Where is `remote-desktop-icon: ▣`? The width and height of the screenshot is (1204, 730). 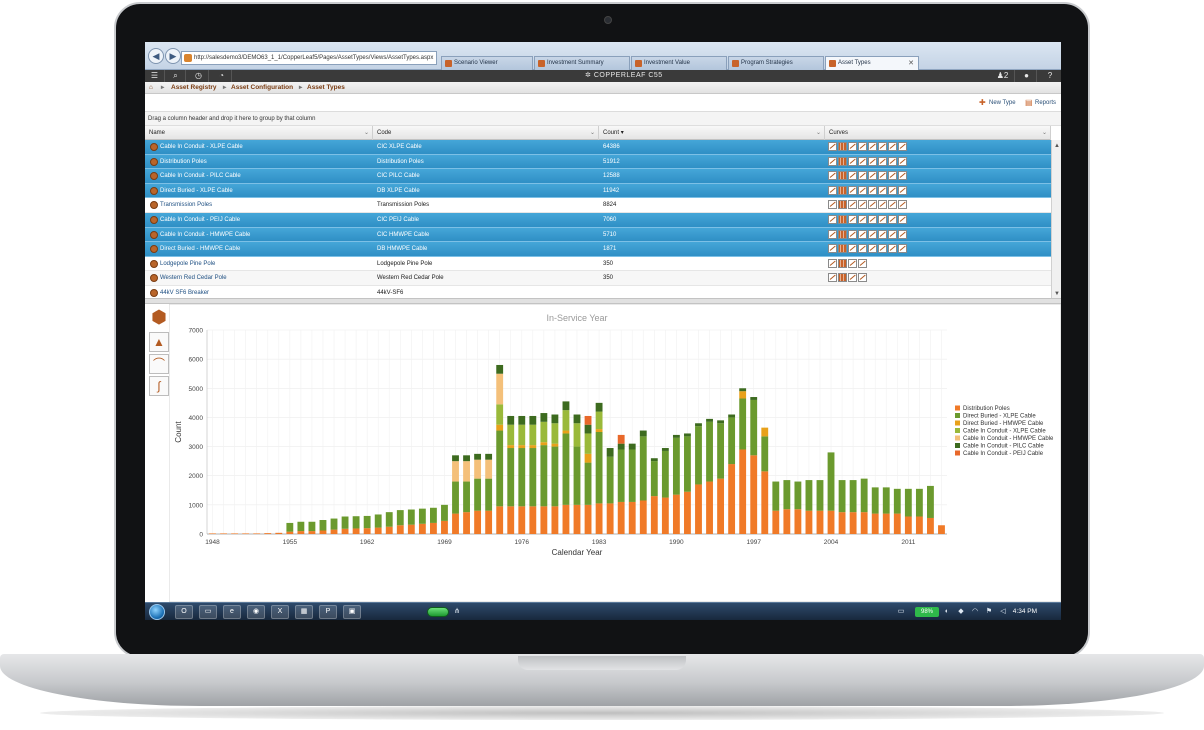 remote-desktop-icon: ▣ is located at coordinates (352, 612).